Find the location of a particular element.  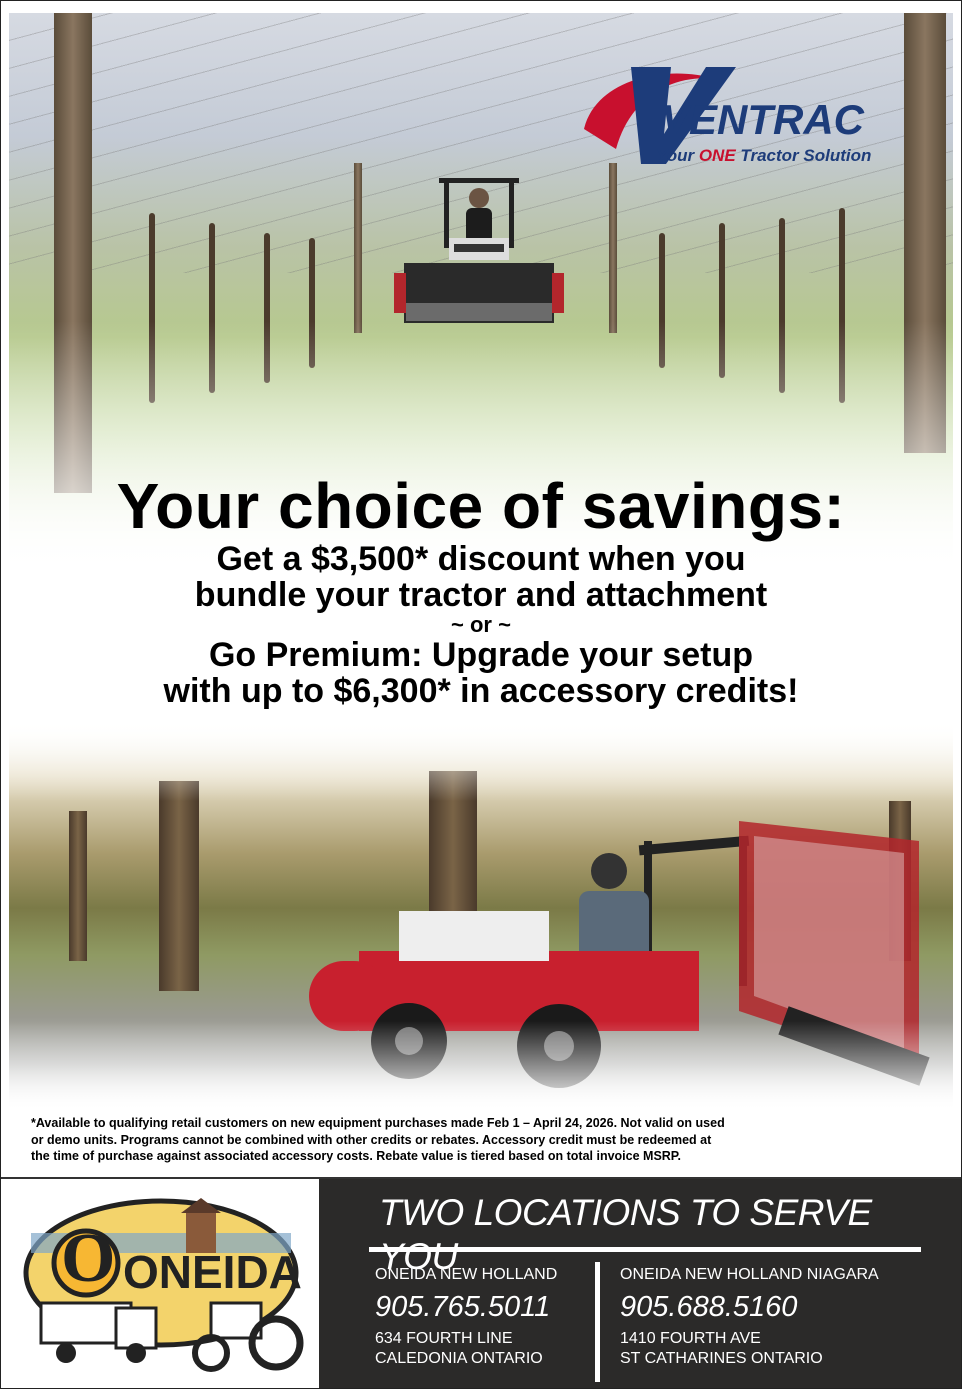

ventrac-tagline: Your ONE Tractor Solution is located at coordinates (763, 155).